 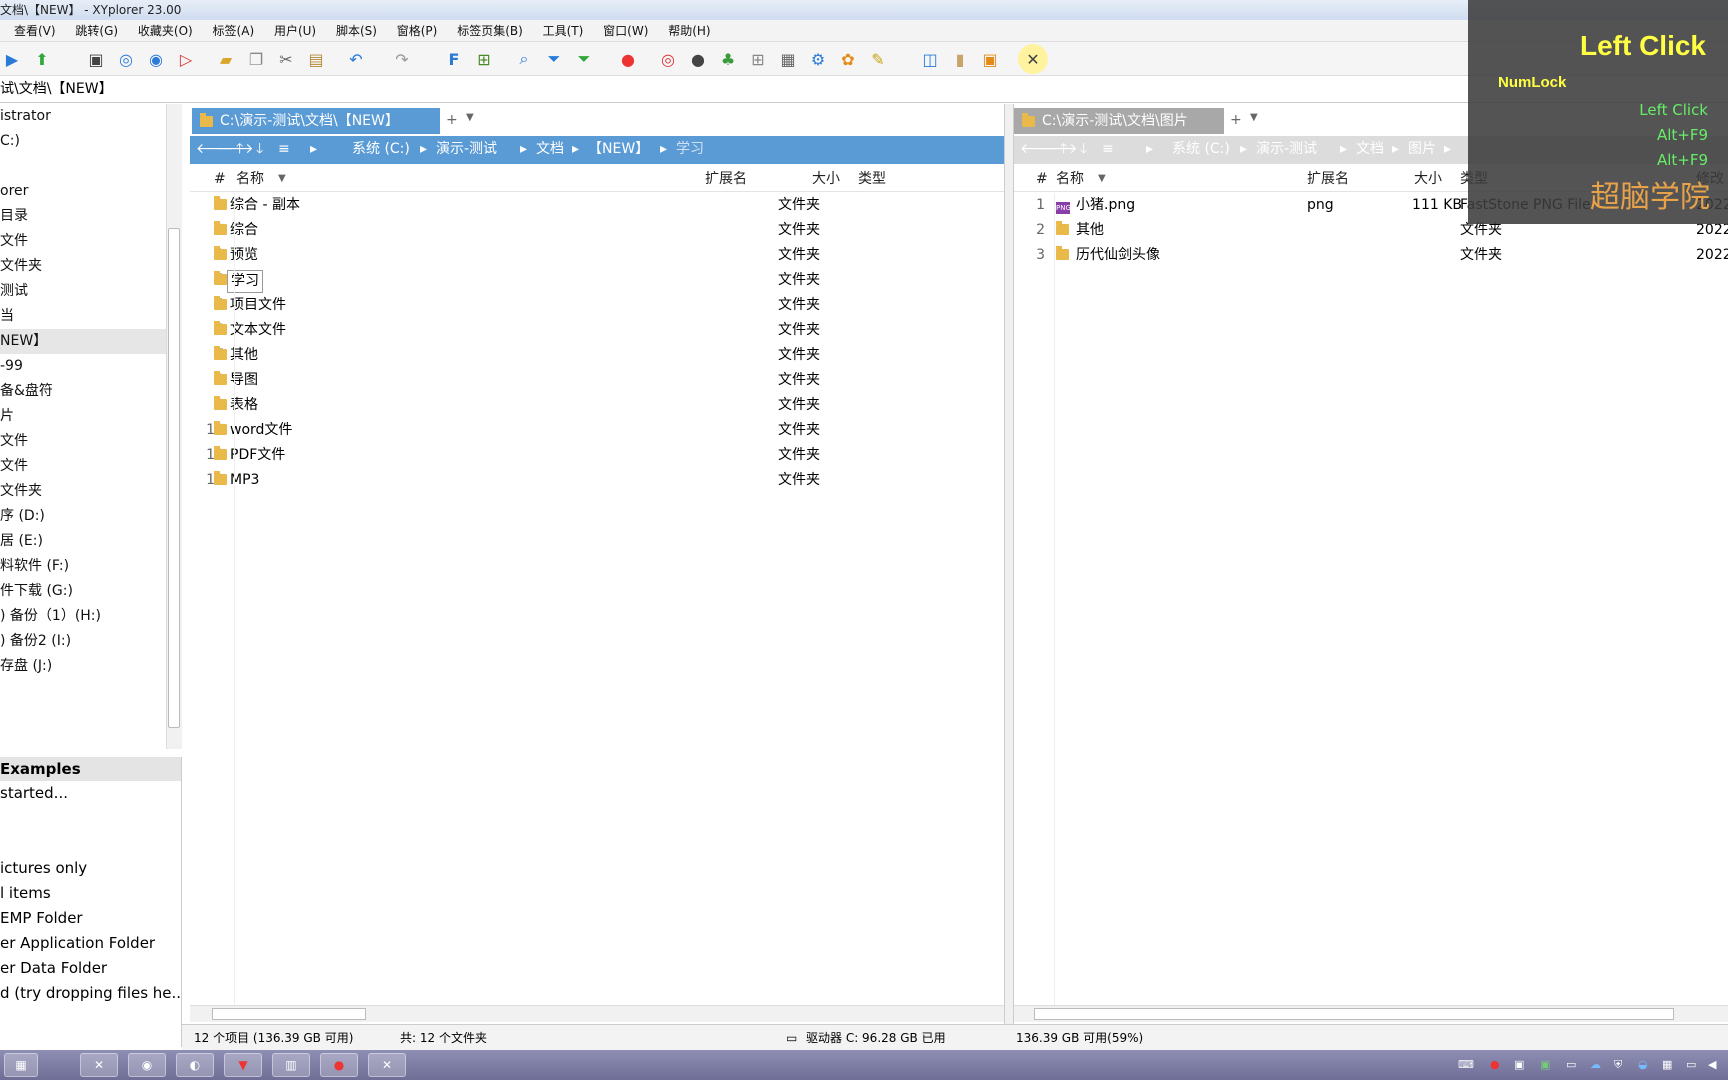 What do you see at coordinates (96, 31) in the screenshot?
I see `menu-goto: 跳转(G)` at bounding box center [96, 31].